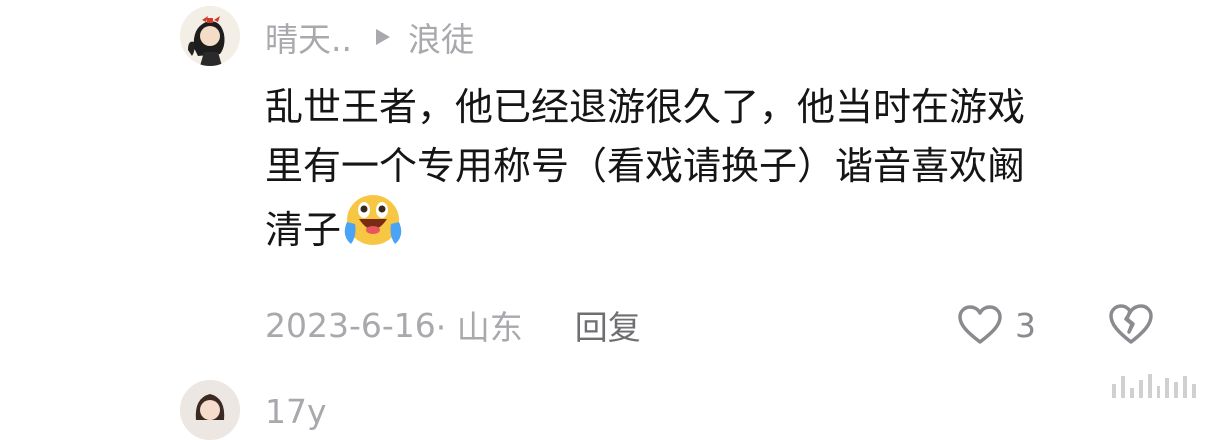  Describe the element at coordinates (308, 37) in the screenshot. I see `author-name: 晴天..` at that location.